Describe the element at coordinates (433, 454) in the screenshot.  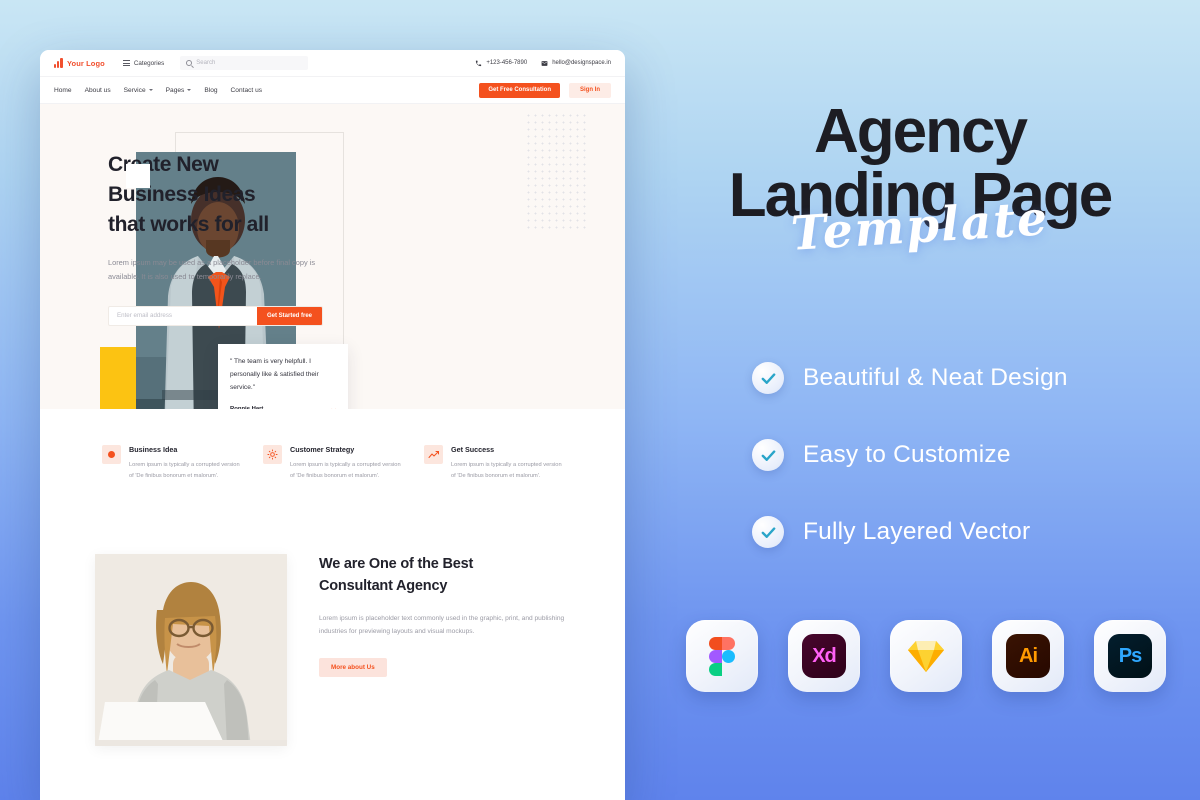
I see `trend-up-chart-icon` at that location.